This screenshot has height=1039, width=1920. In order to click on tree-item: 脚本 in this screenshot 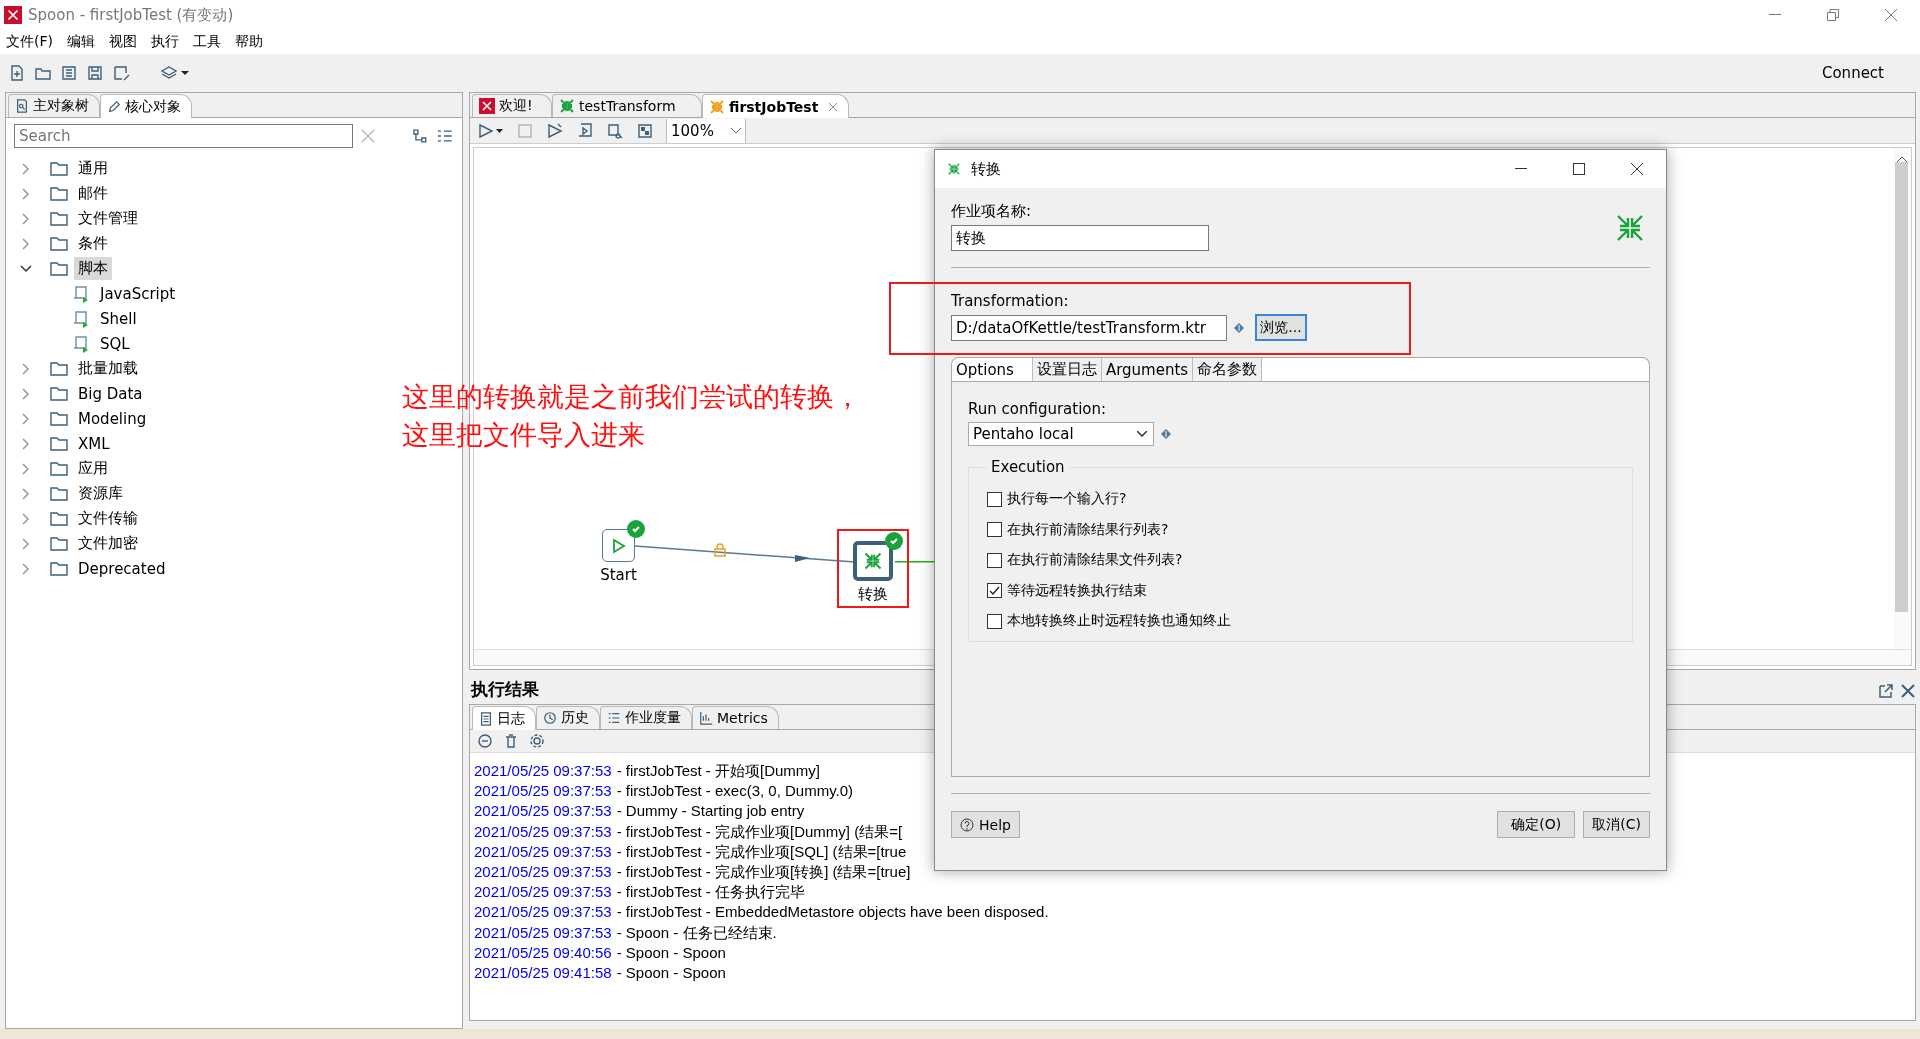, I will do `click(93, 268)`.